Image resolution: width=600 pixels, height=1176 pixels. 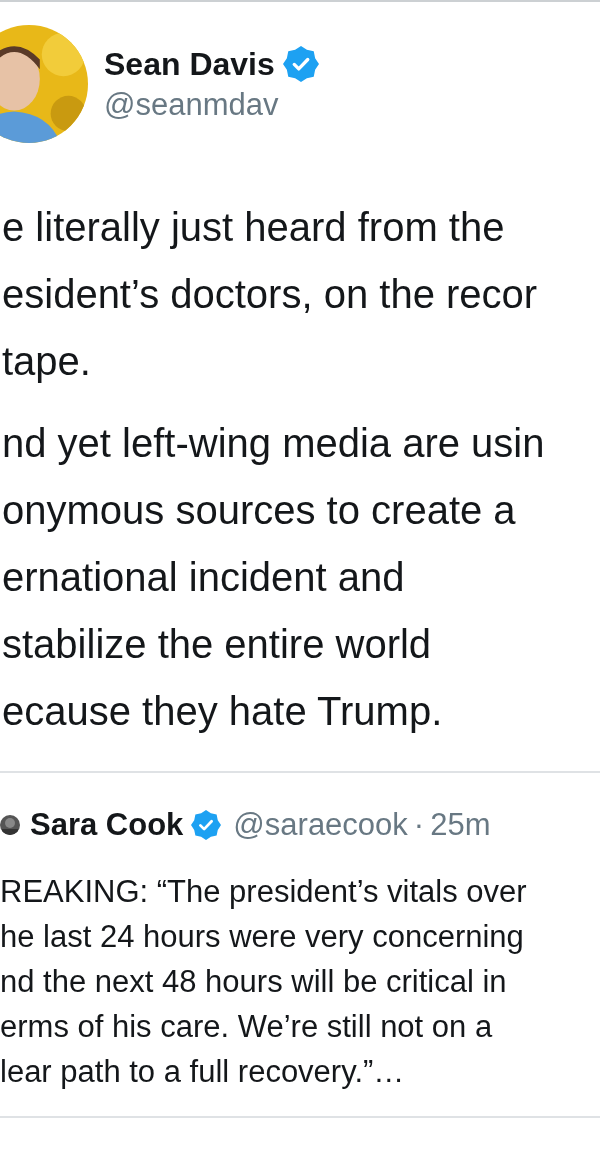 What do you see at coordinates (217, 644) in the screenshot?
I see `tweet-text-line: stabilize the entire world` at bounding box center [217, 644].